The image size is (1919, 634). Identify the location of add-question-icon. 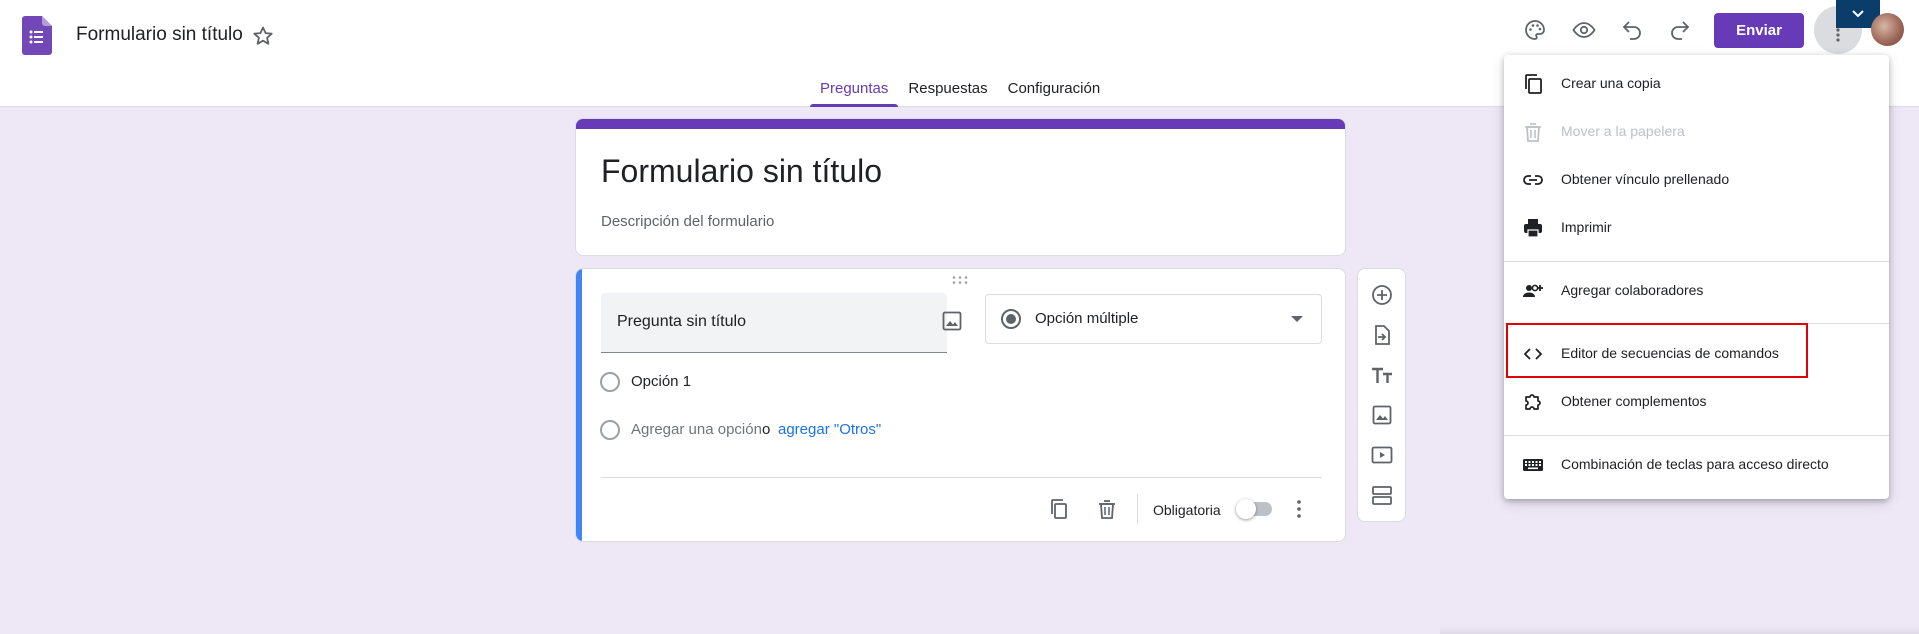
(1382, 295).